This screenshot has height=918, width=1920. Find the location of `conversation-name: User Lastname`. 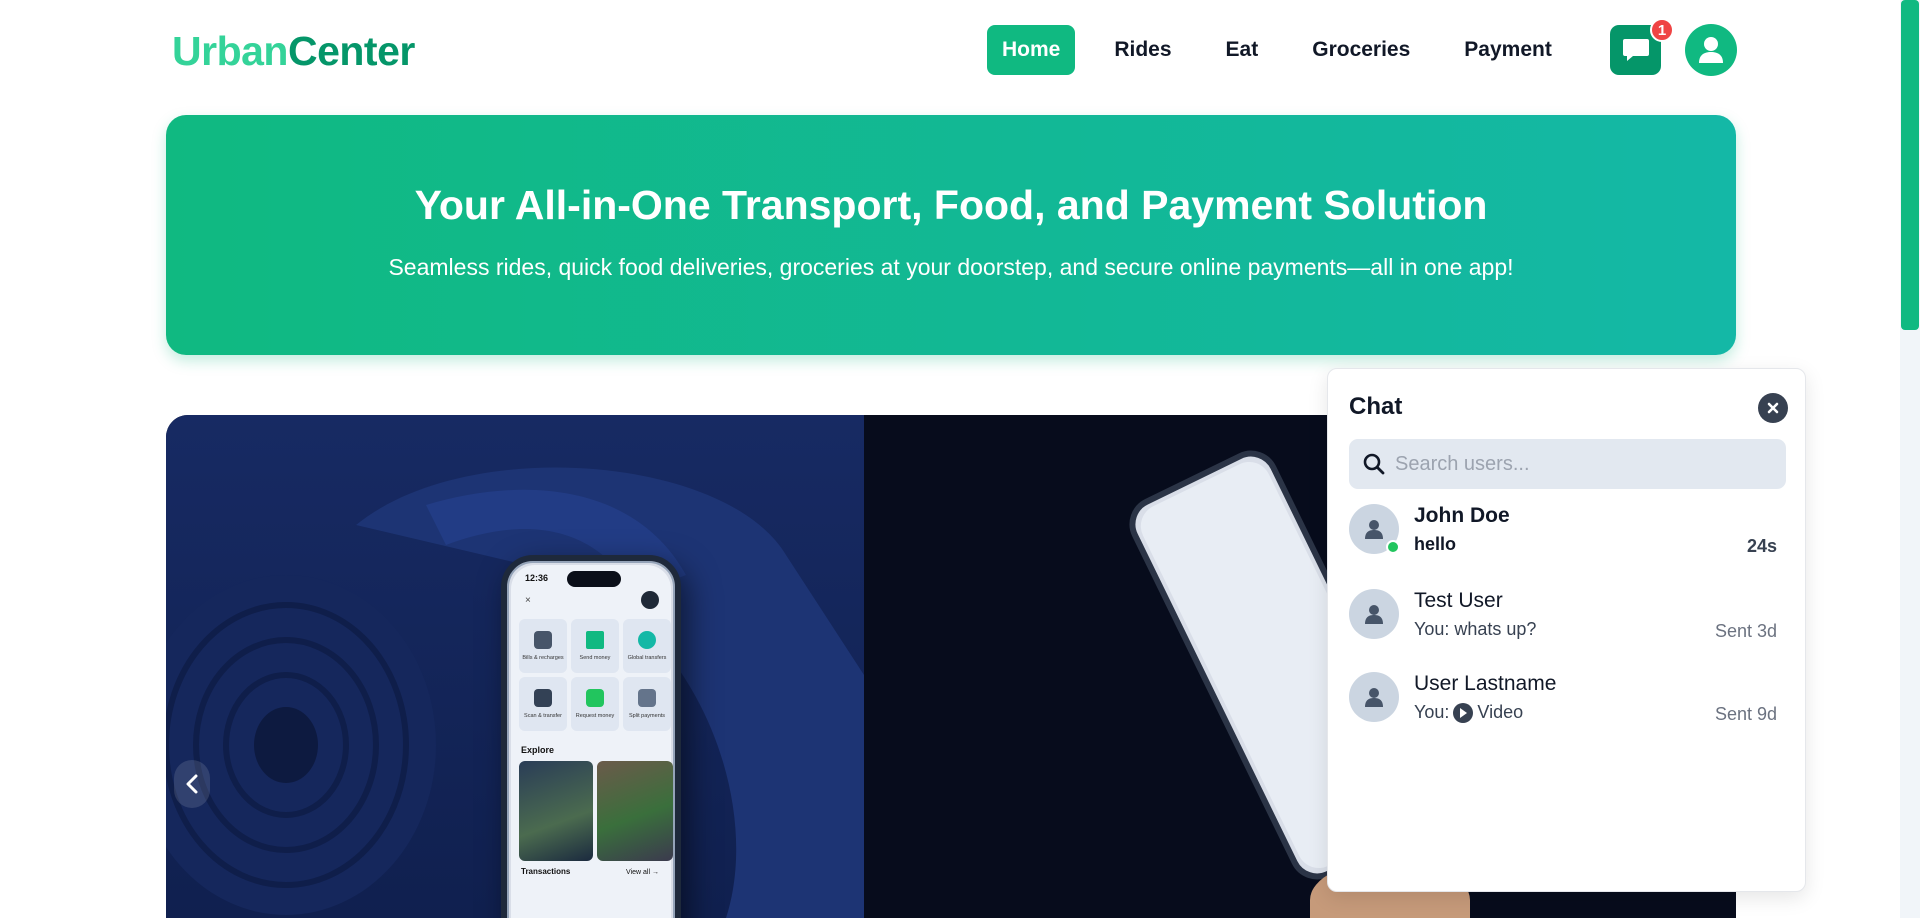

conversation-name: User Lastname is located at coordinates (1485, 683).